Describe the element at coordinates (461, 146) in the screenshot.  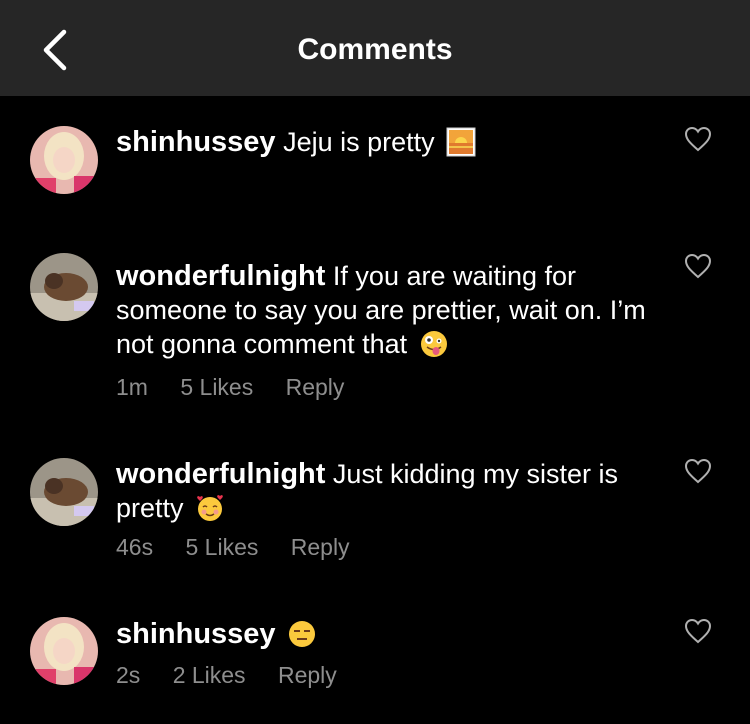
I see `sunset-emoji` at that location.